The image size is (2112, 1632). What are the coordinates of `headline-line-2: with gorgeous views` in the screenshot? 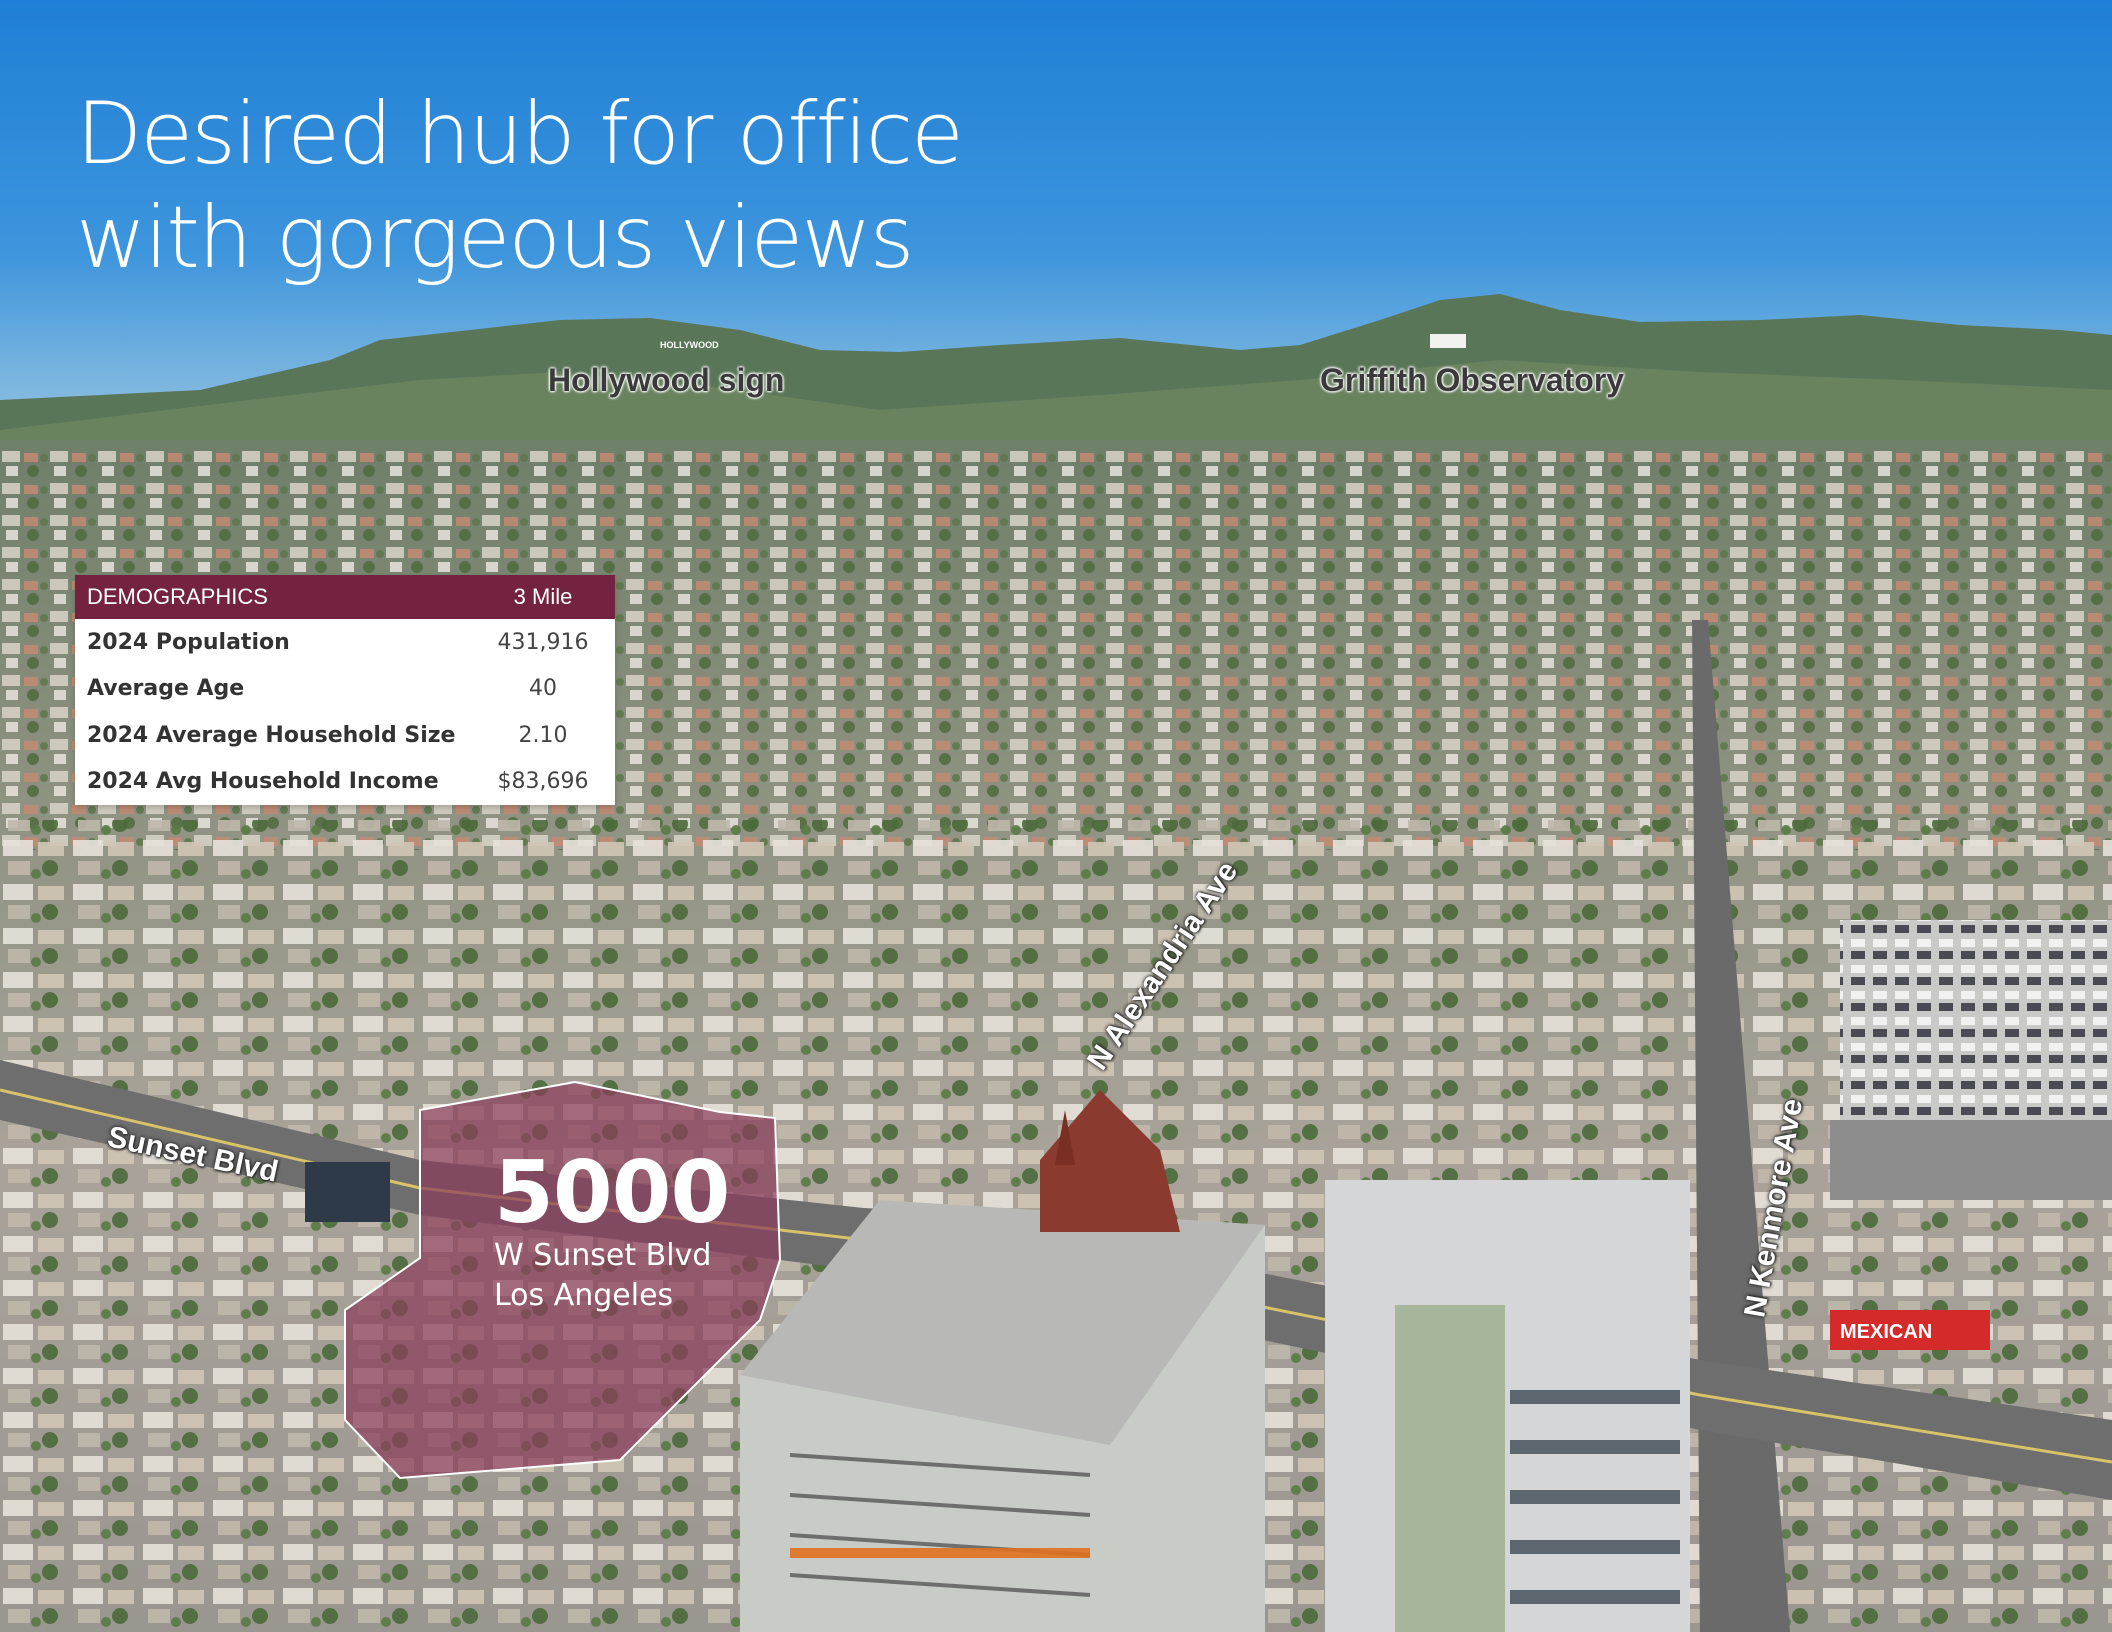 It's located at (495, 238).